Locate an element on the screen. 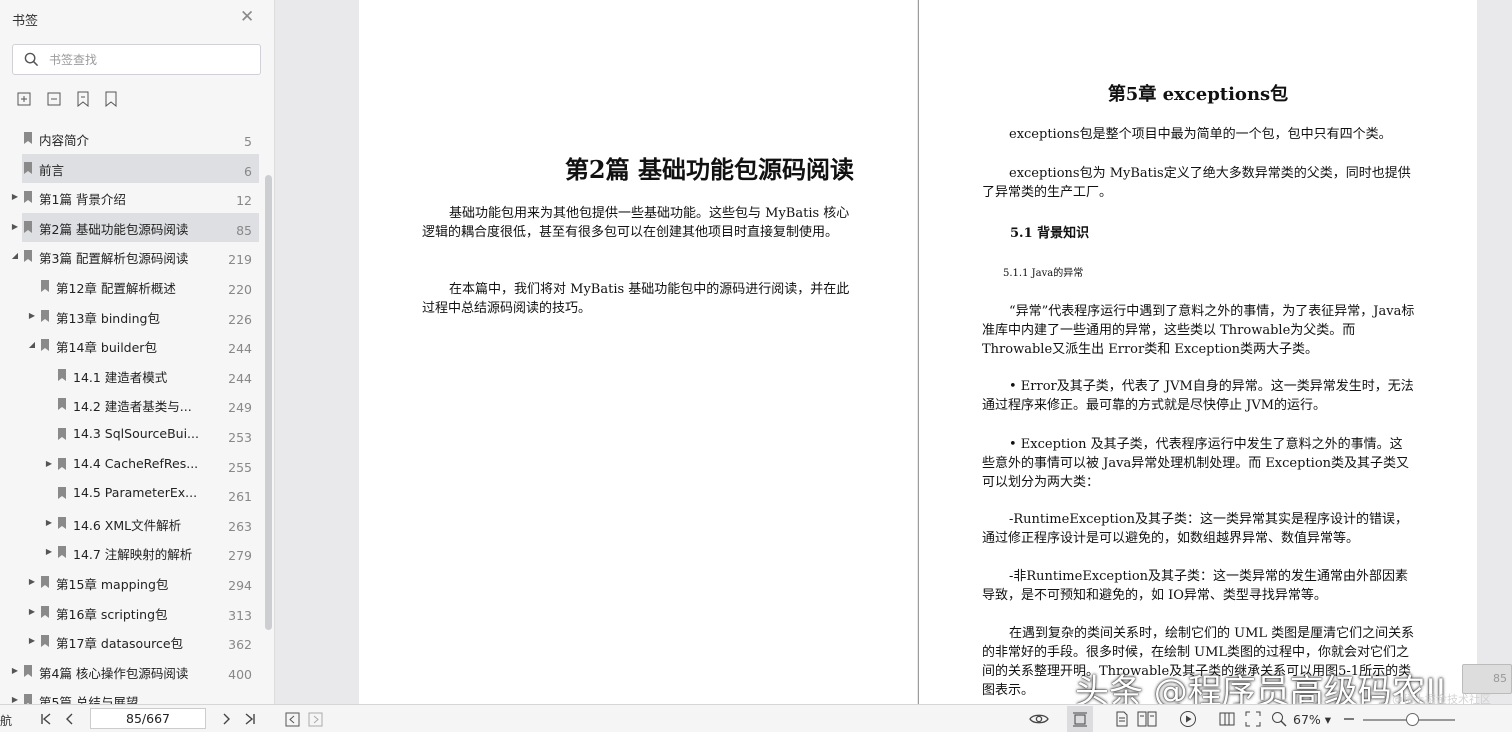  fit-width-icon is located at coordinates (1227, 719).